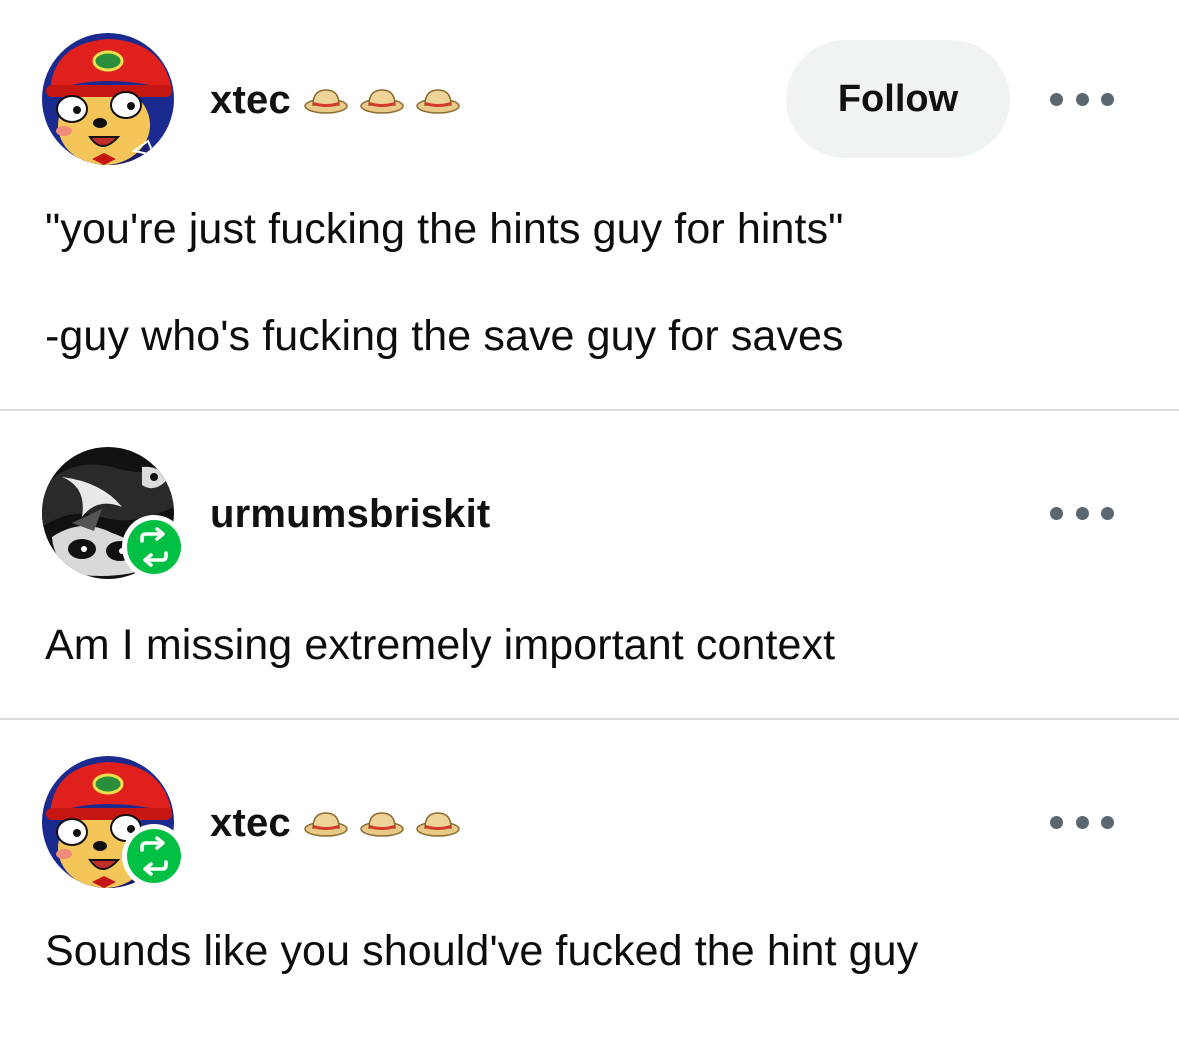  I want to click on follow-button: Follow, so click(898, 99).